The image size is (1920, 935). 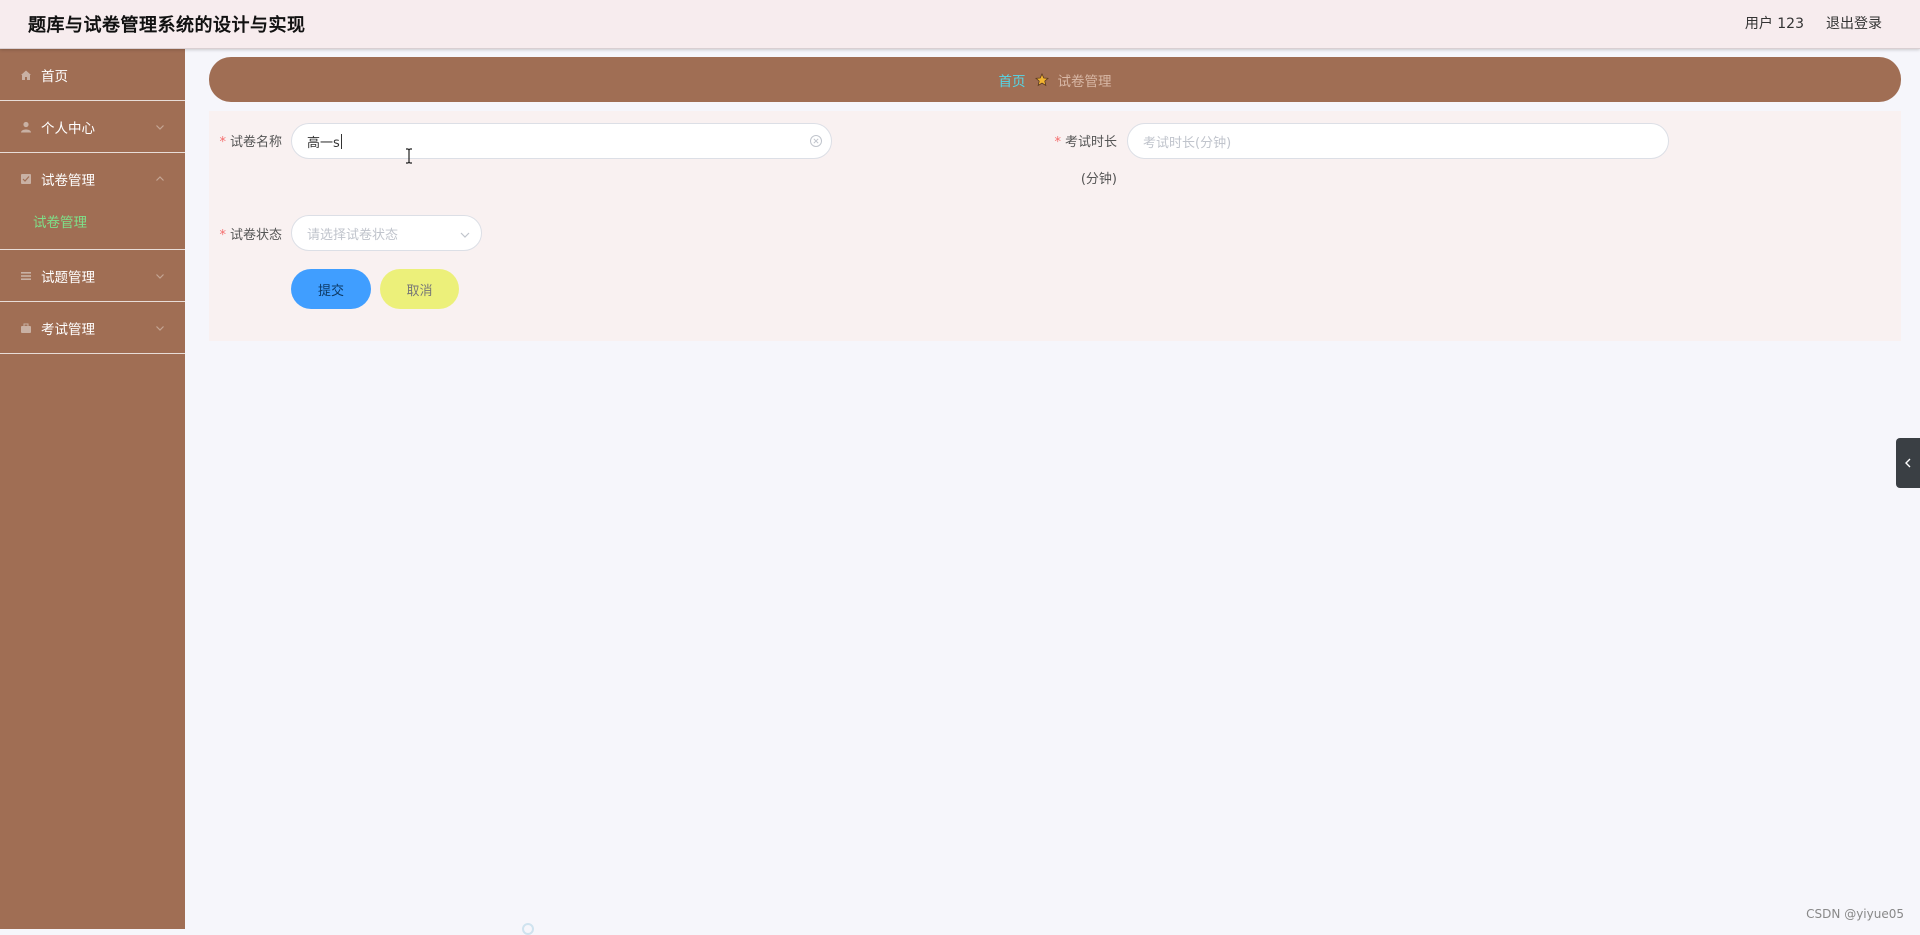 What do you see at coordinates (160, 179) in the screenshot?
I see `chevron-up-icon` at bounding box center [160, 179].